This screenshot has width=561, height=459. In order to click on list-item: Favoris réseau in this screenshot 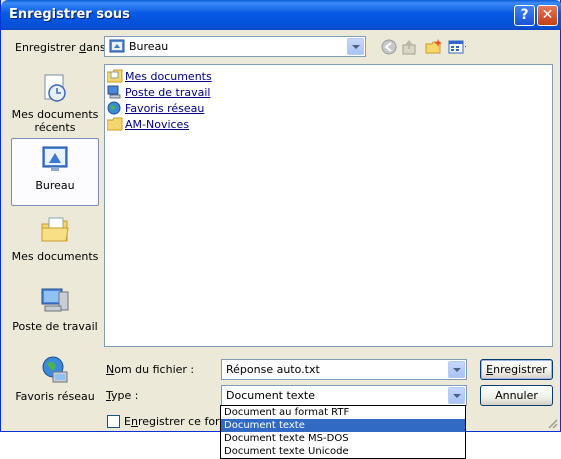, I will do `click(155, 109)`.